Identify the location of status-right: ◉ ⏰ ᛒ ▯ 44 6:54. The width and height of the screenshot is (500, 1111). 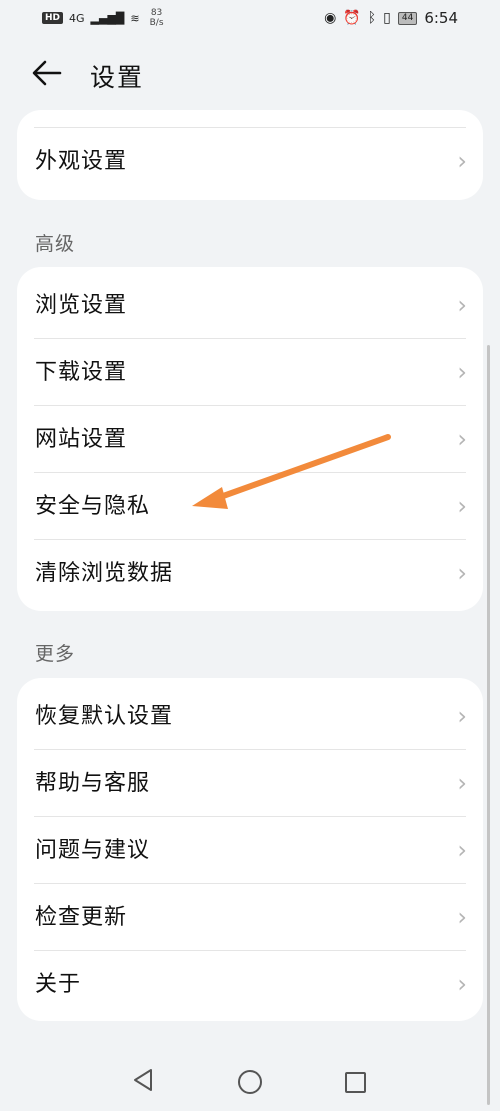
(391, 18).